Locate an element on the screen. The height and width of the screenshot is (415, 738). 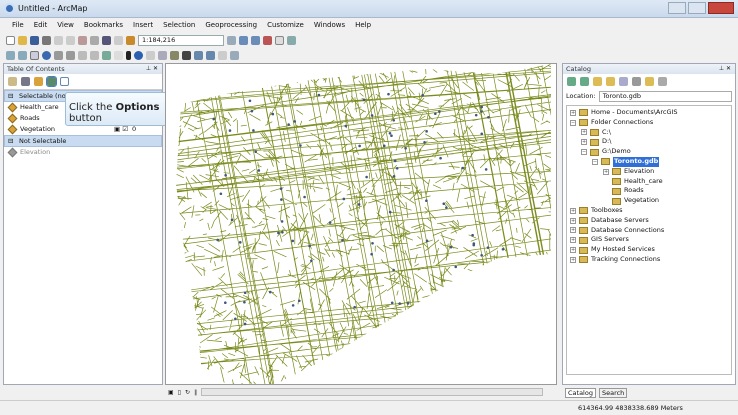
print-icon is located at coordinates (46, 40).